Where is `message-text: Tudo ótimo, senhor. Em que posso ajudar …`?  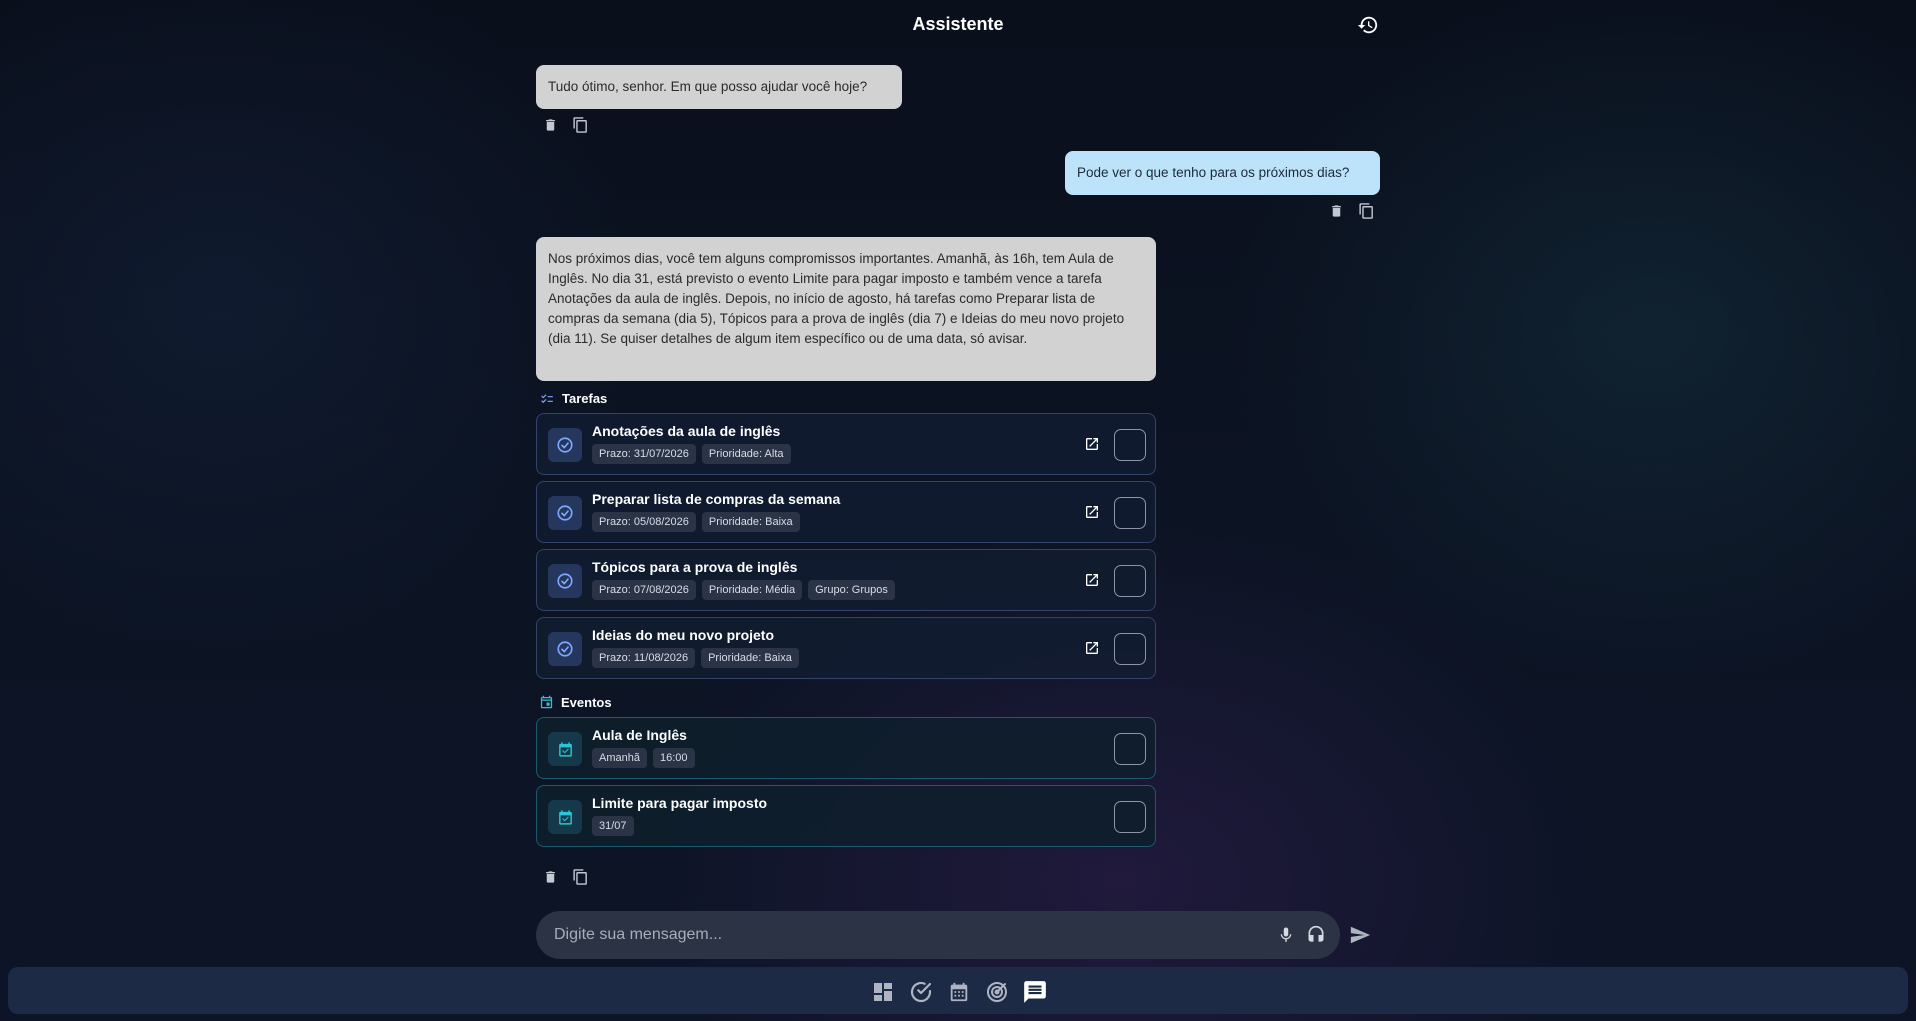 message-text: Tudo ótimo, senhor. Em que posso ajudar … is located at coordinates (708, 86).